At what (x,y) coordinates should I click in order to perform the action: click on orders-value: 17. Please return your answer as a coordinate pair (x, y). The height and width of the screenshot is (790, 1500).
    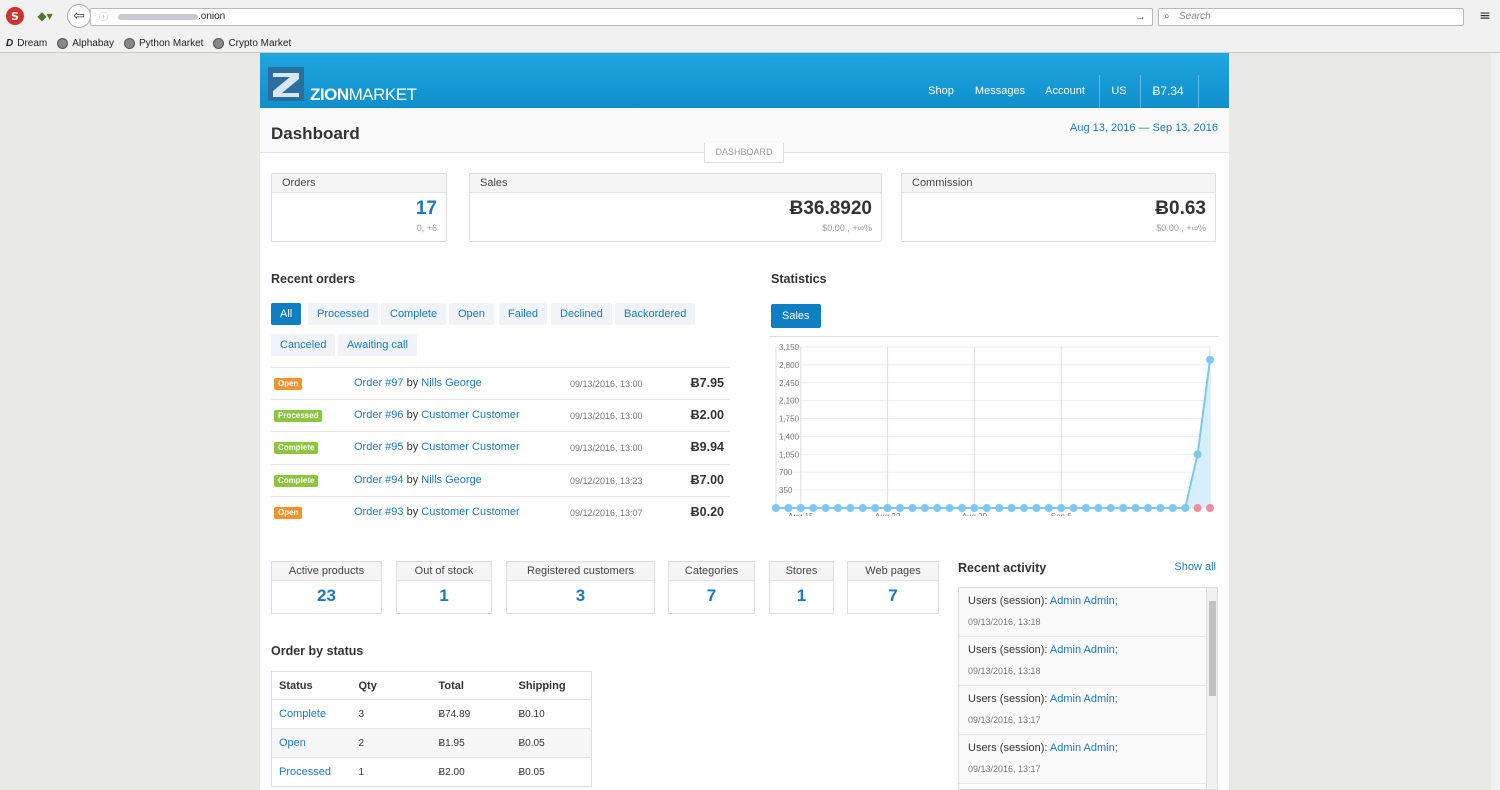
    Looking at the image, I should click on (426, 209).